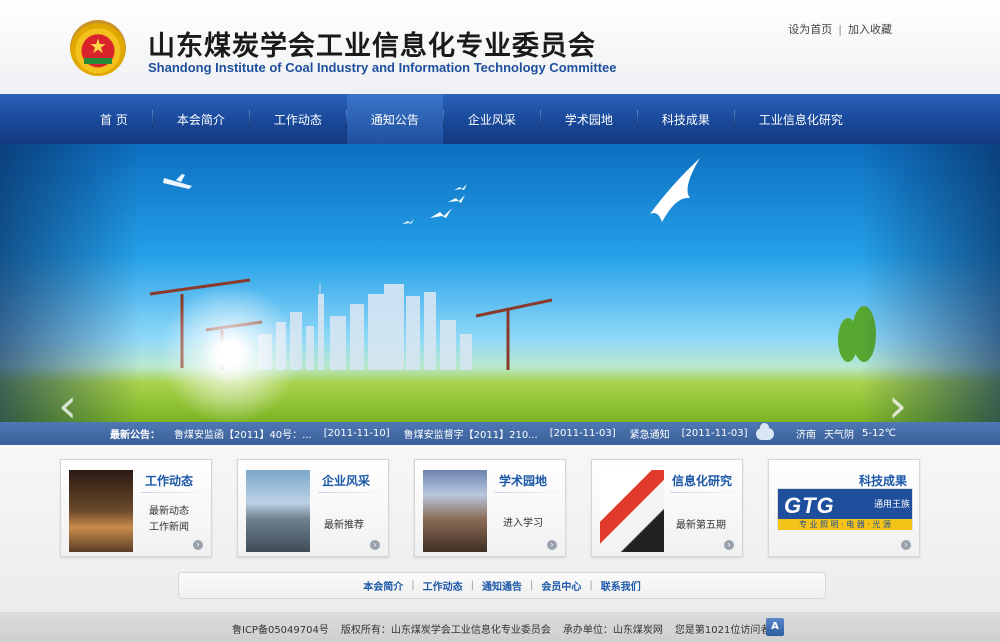 The image size is (1000, 642). Describe the element at coordinates (114, 119) in the screenshot. I see `nav-item-home: 首 页` at that location.